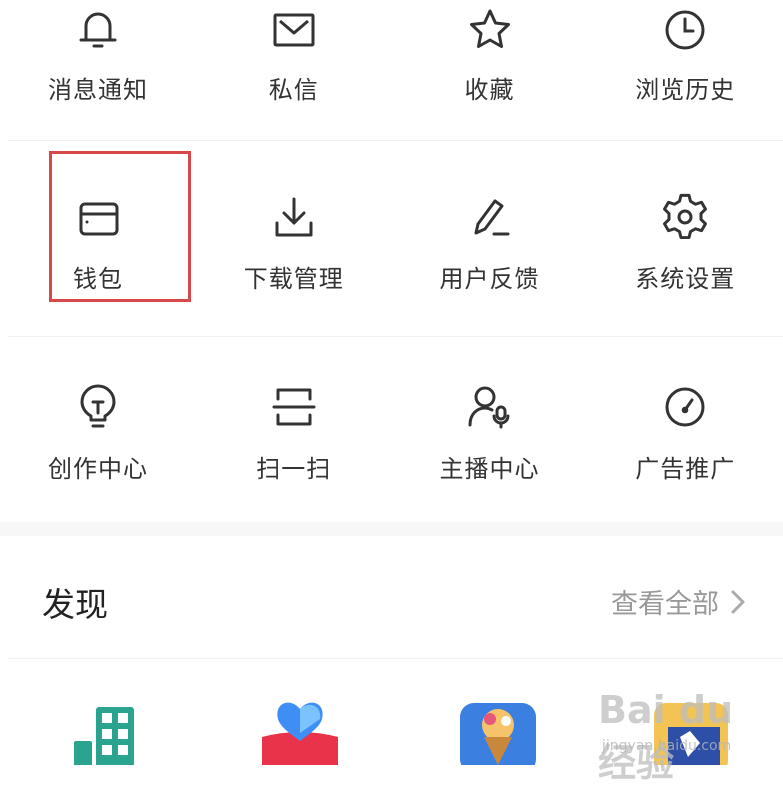 The image size is (783, 787). Describe the element at coordinates (98, 407) in the screenshot. I see `lightbulb-icon` at that location.